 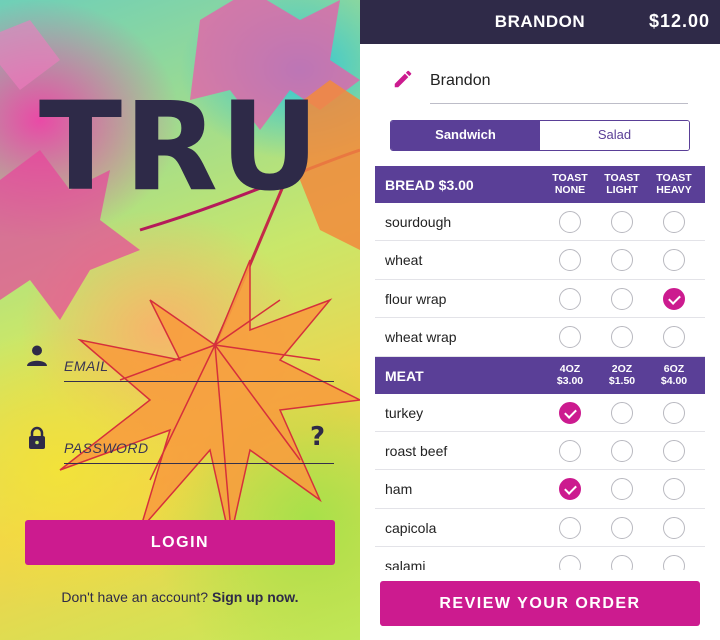 What do you see at coordinates (540, 337) in the screenshot?
I see `option-row: wheat wrap` at bounding box center [540, 337].